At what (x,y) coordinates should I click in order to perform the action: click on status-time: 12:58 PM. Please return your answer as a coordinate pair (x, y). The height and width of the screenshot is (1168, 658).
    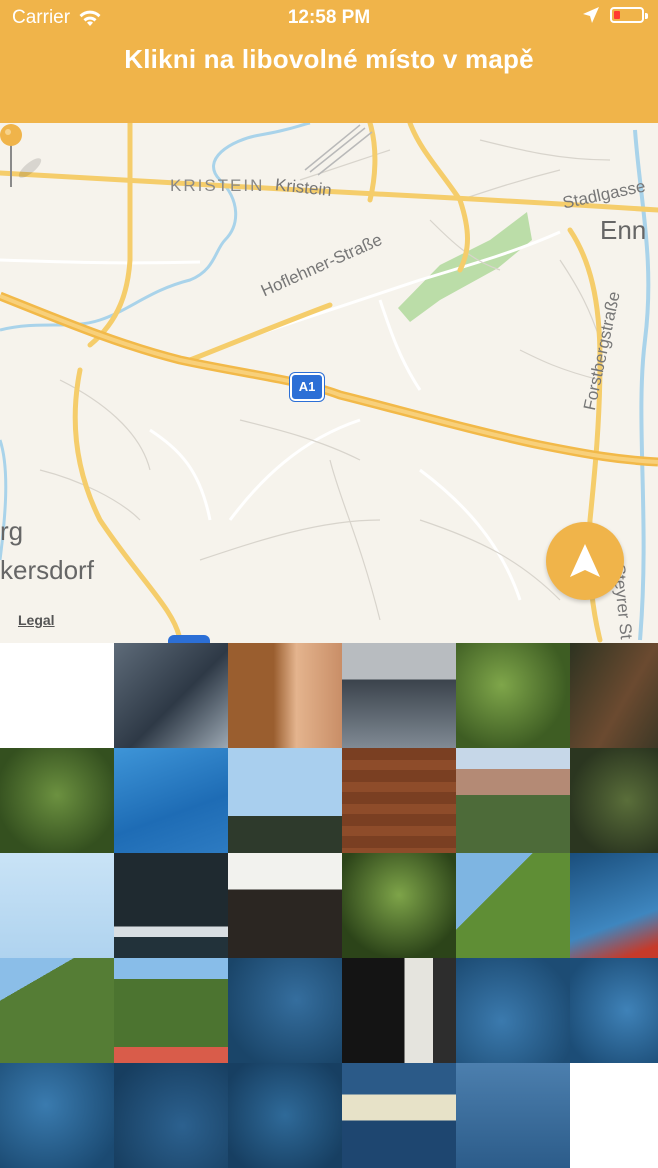
    Looking at the image, I should click on (329, 17).